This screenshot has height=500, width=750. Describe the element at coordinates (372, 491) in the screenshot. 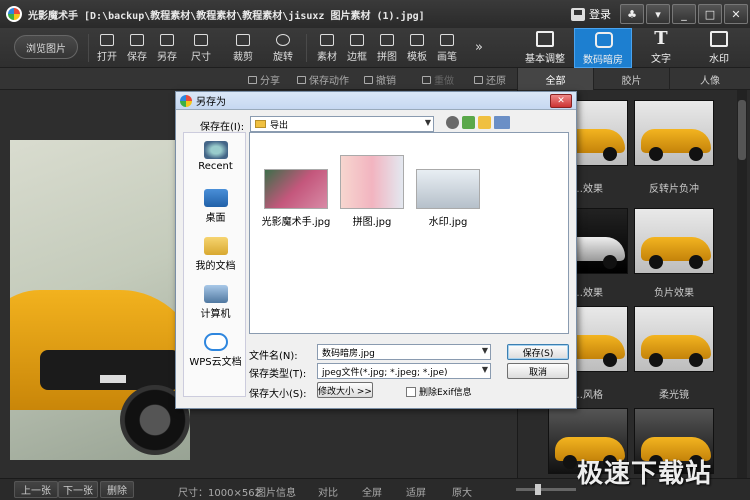

I see `fullscreen-button: 全屏` at that location.